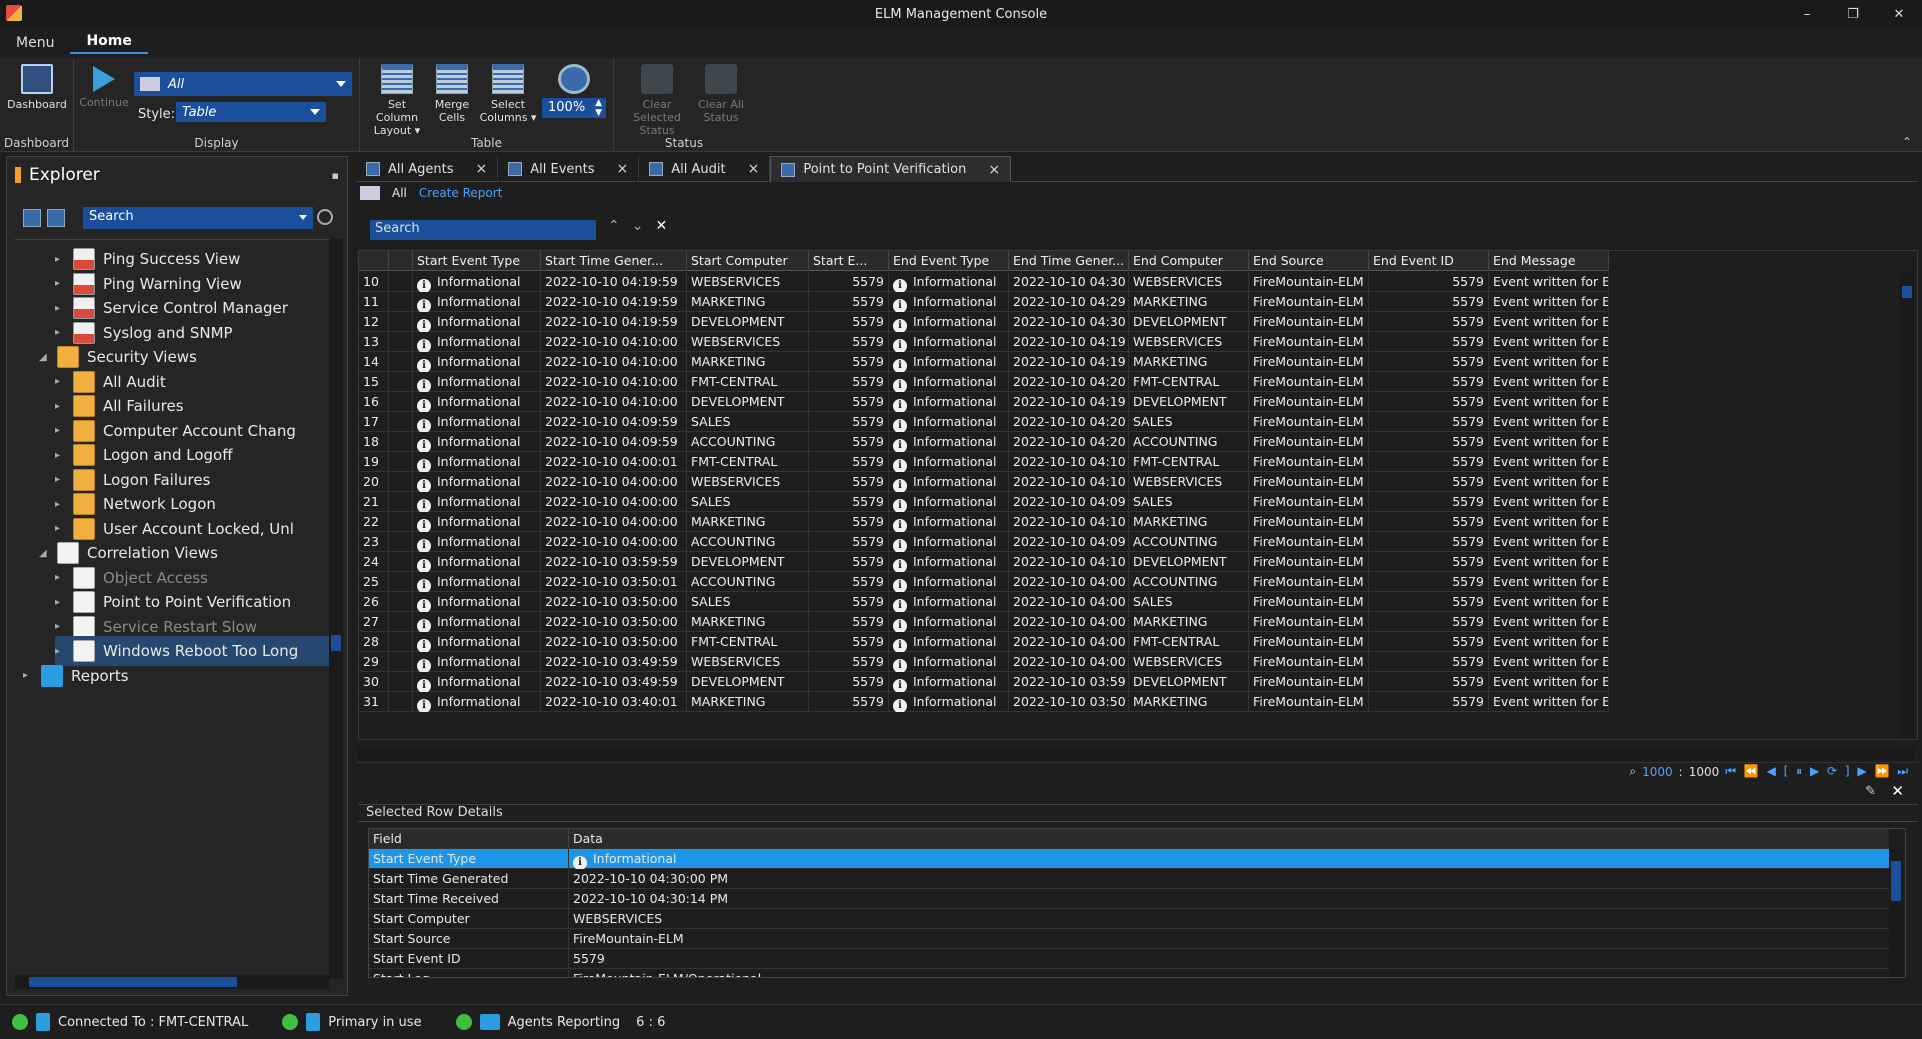 Image resolution: width=1922 pixels, height=1039 pixels. I want to click on column-header: End Source, so click(1309, 261).